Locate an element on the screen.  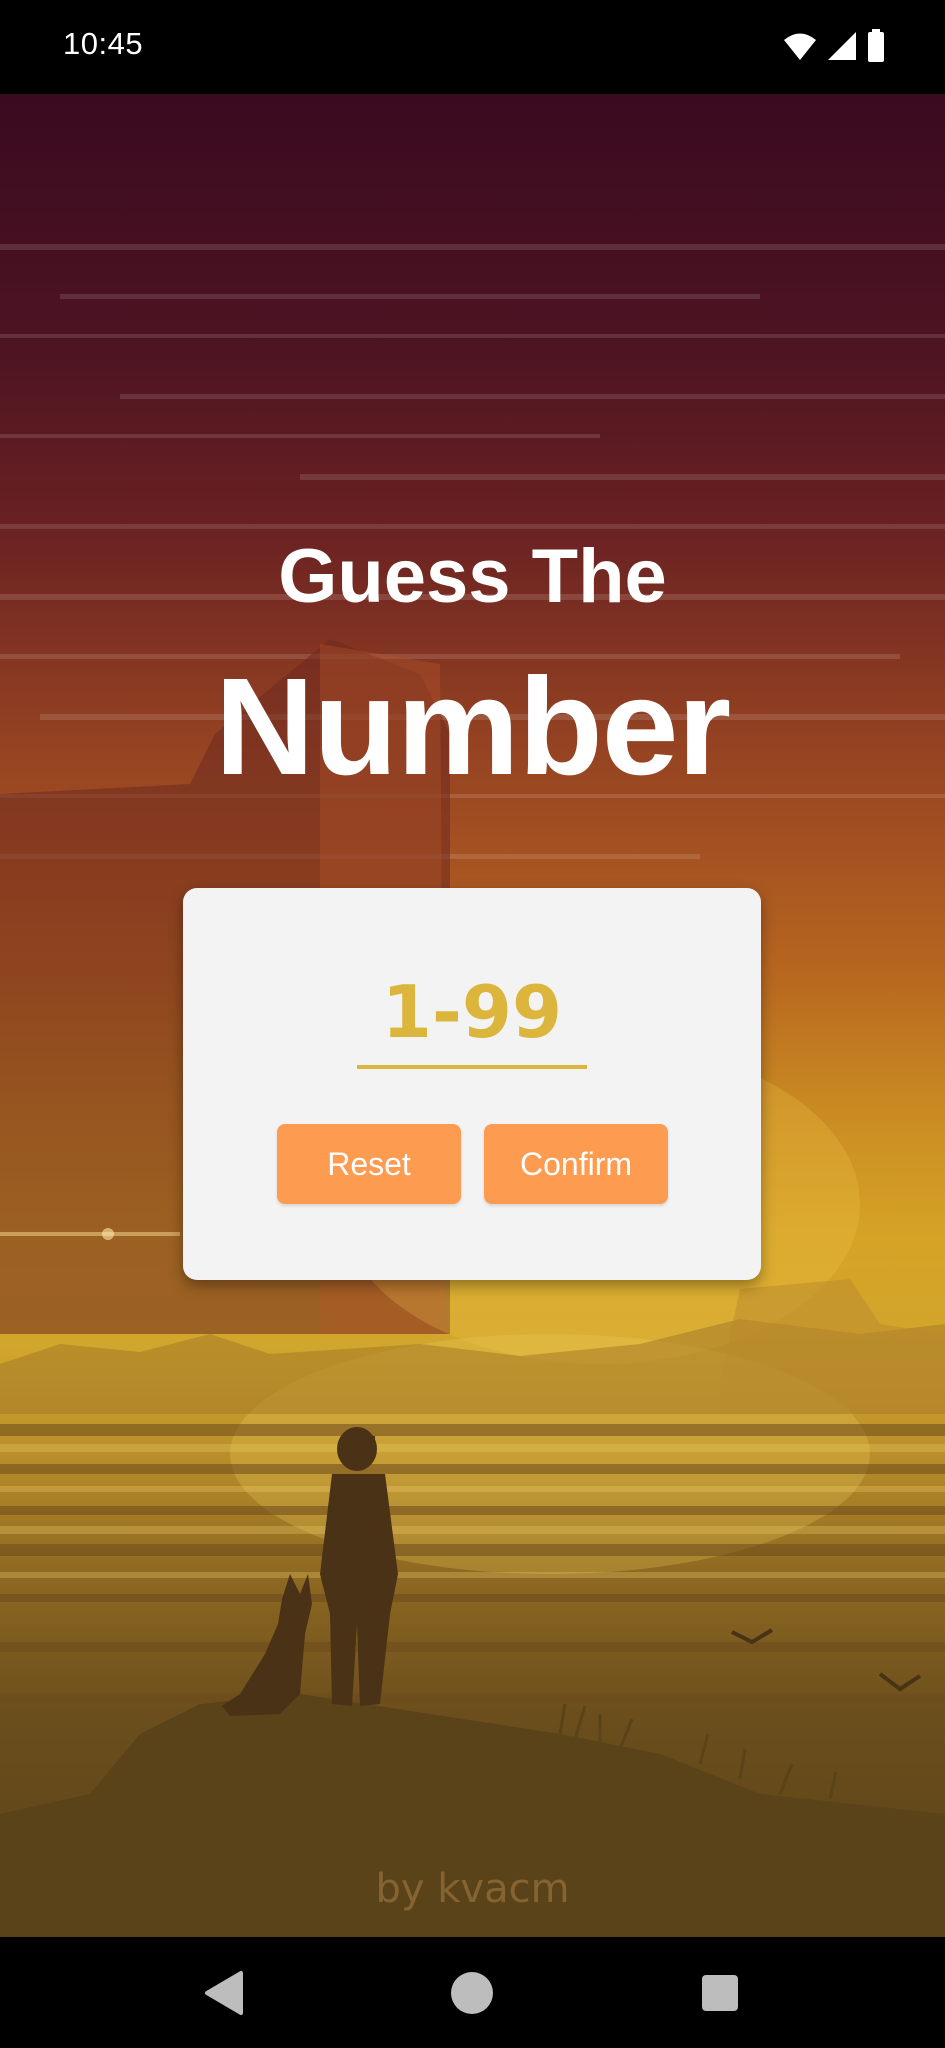
battery-icon is located at coordinates (876, 46).